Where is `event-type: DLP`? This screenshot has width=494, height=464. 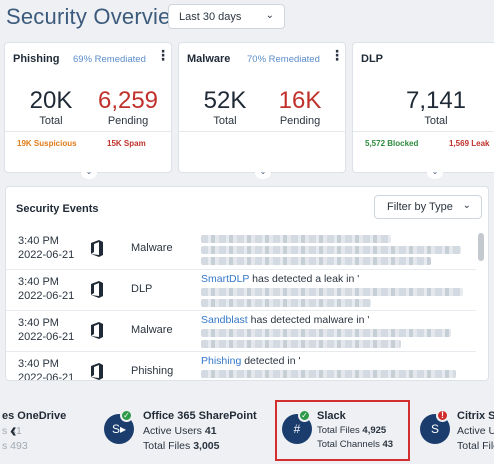
event-type: DLP is located at coordinates (142, 289).